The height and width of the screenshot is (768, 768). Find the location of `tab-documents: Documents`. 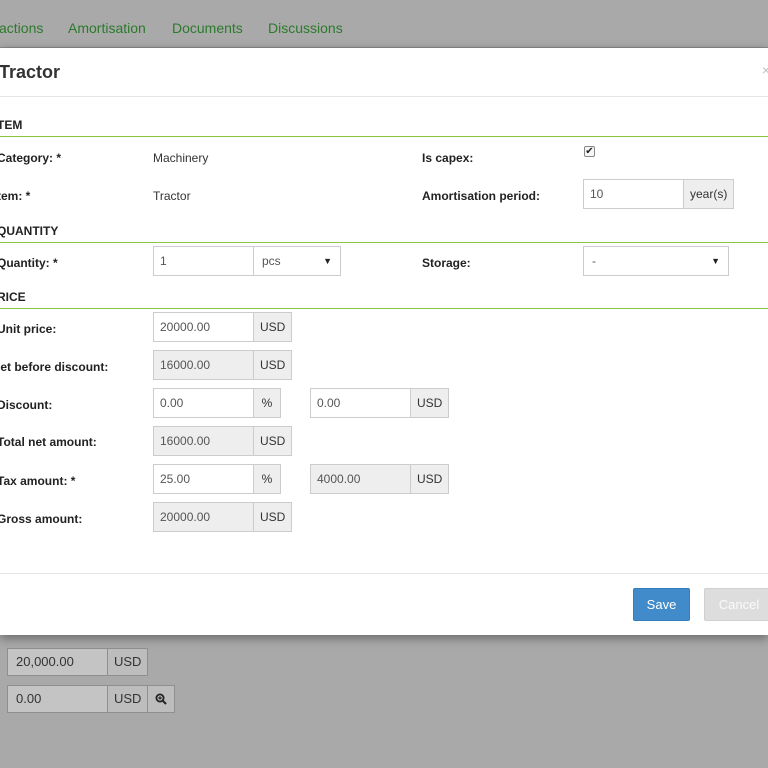

tab-documents: Documents is located at coordinates (207, 28).